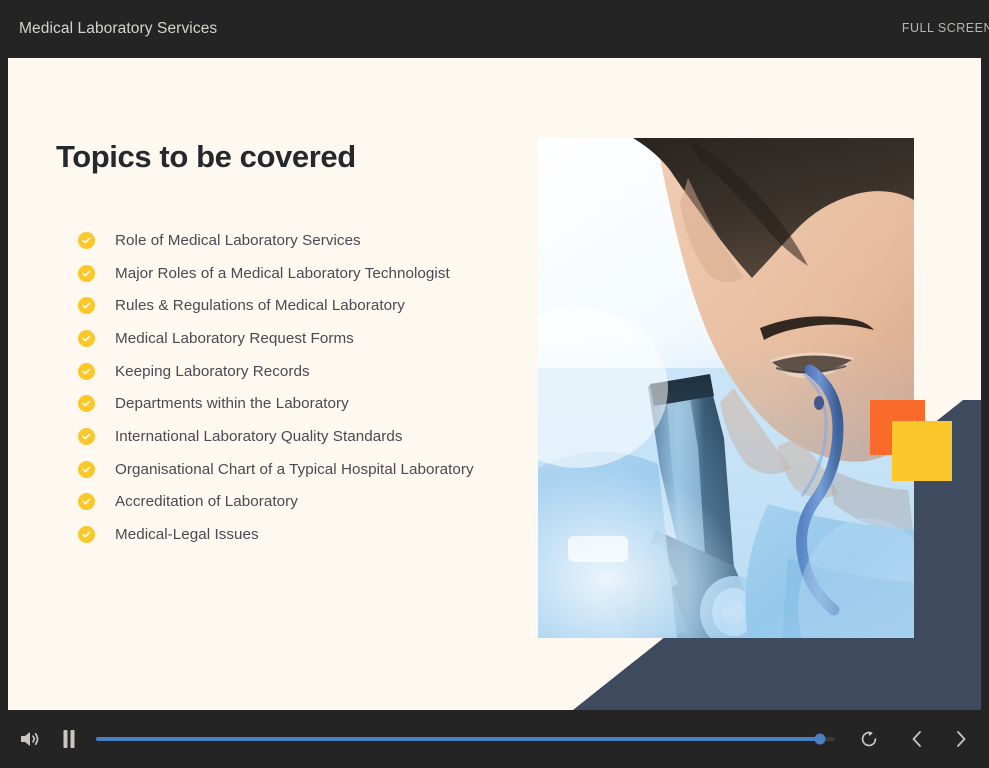 This screenshot has height=768, width=989. Describe the element at coordinates (212, 371) in the screenshot. I see `list-item-label: Keeping Laboratory Records` at that location.